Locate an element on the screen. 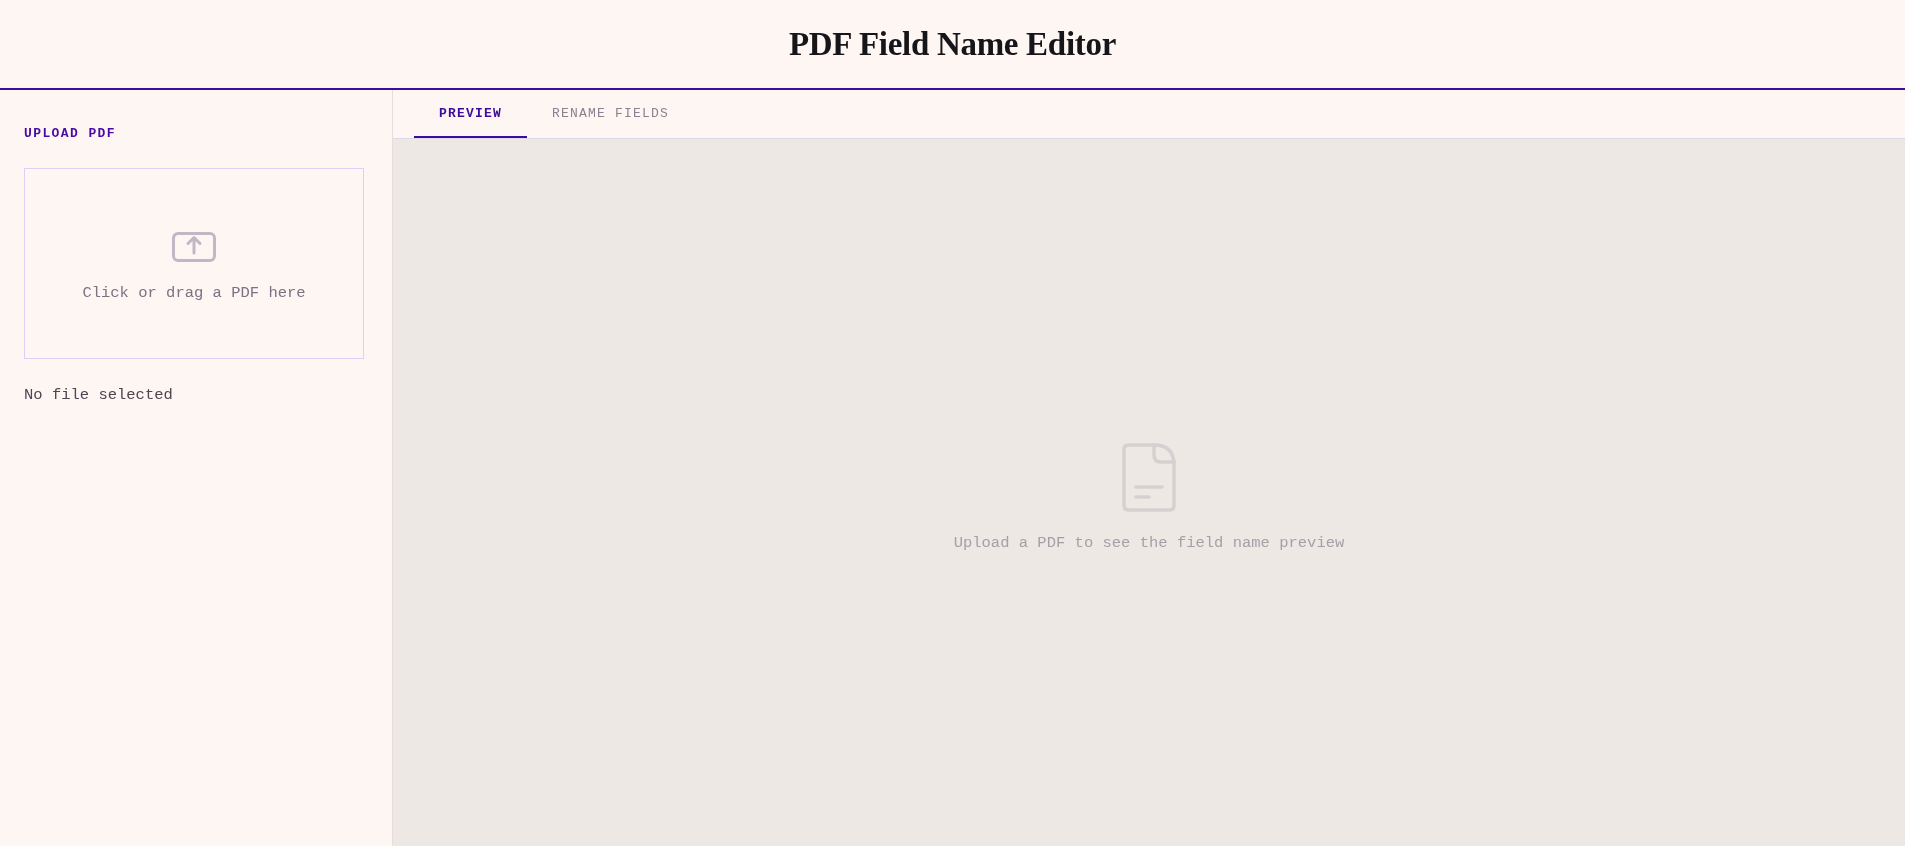 The image size is (1905, 846). file-status-text: No file selected is located at coordinates (99, 395).